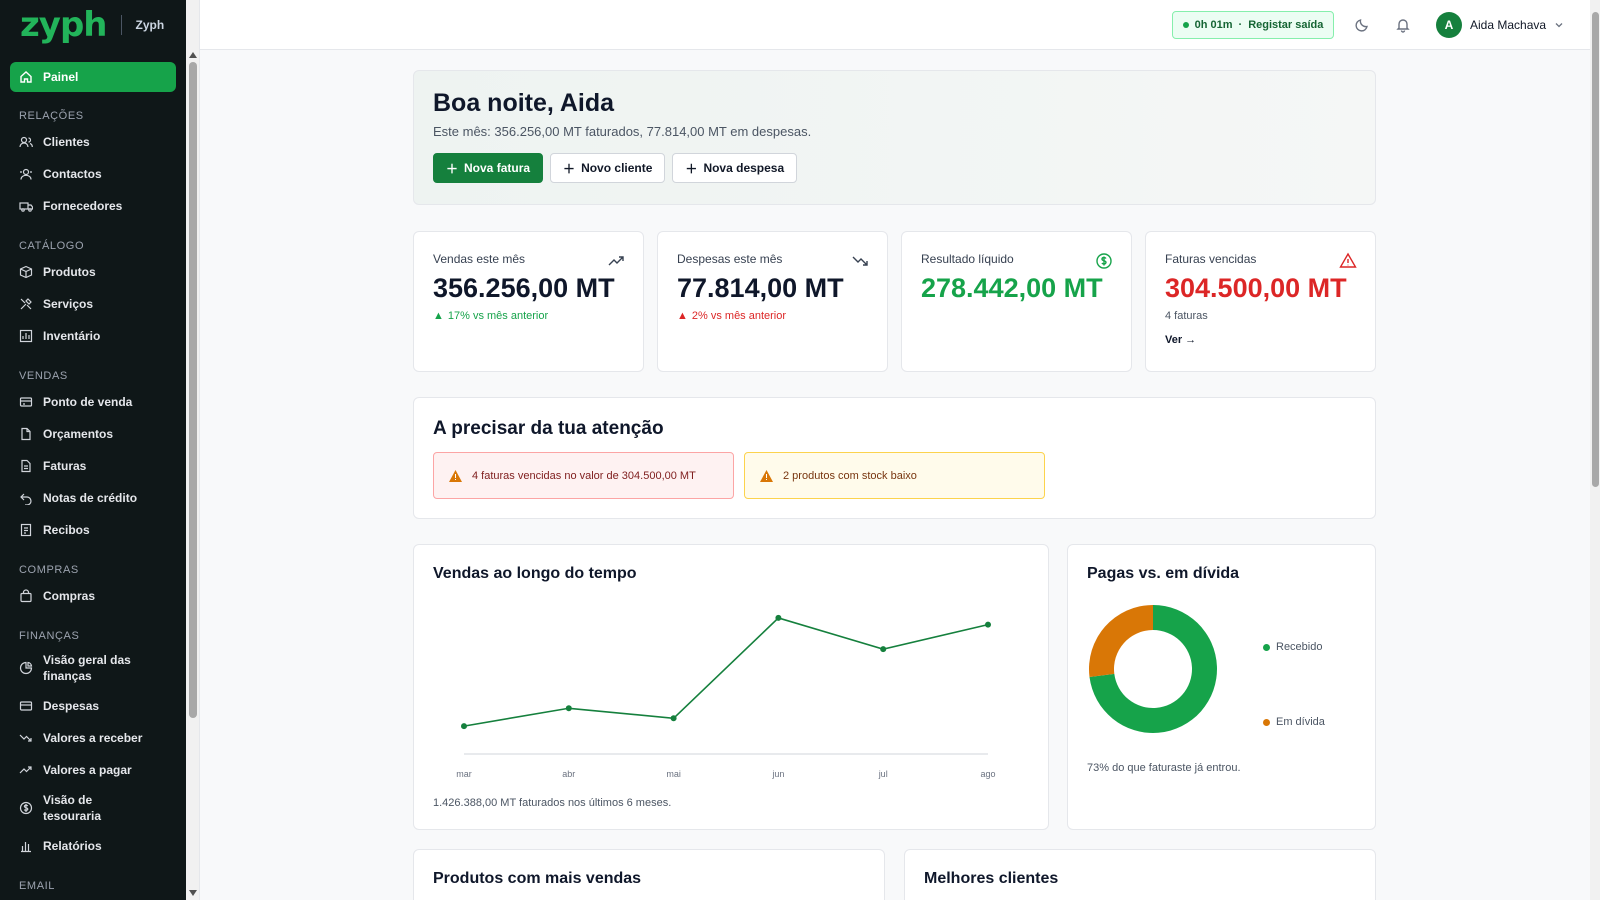  I want to click on main-scrollbar, so click(1595, 450).